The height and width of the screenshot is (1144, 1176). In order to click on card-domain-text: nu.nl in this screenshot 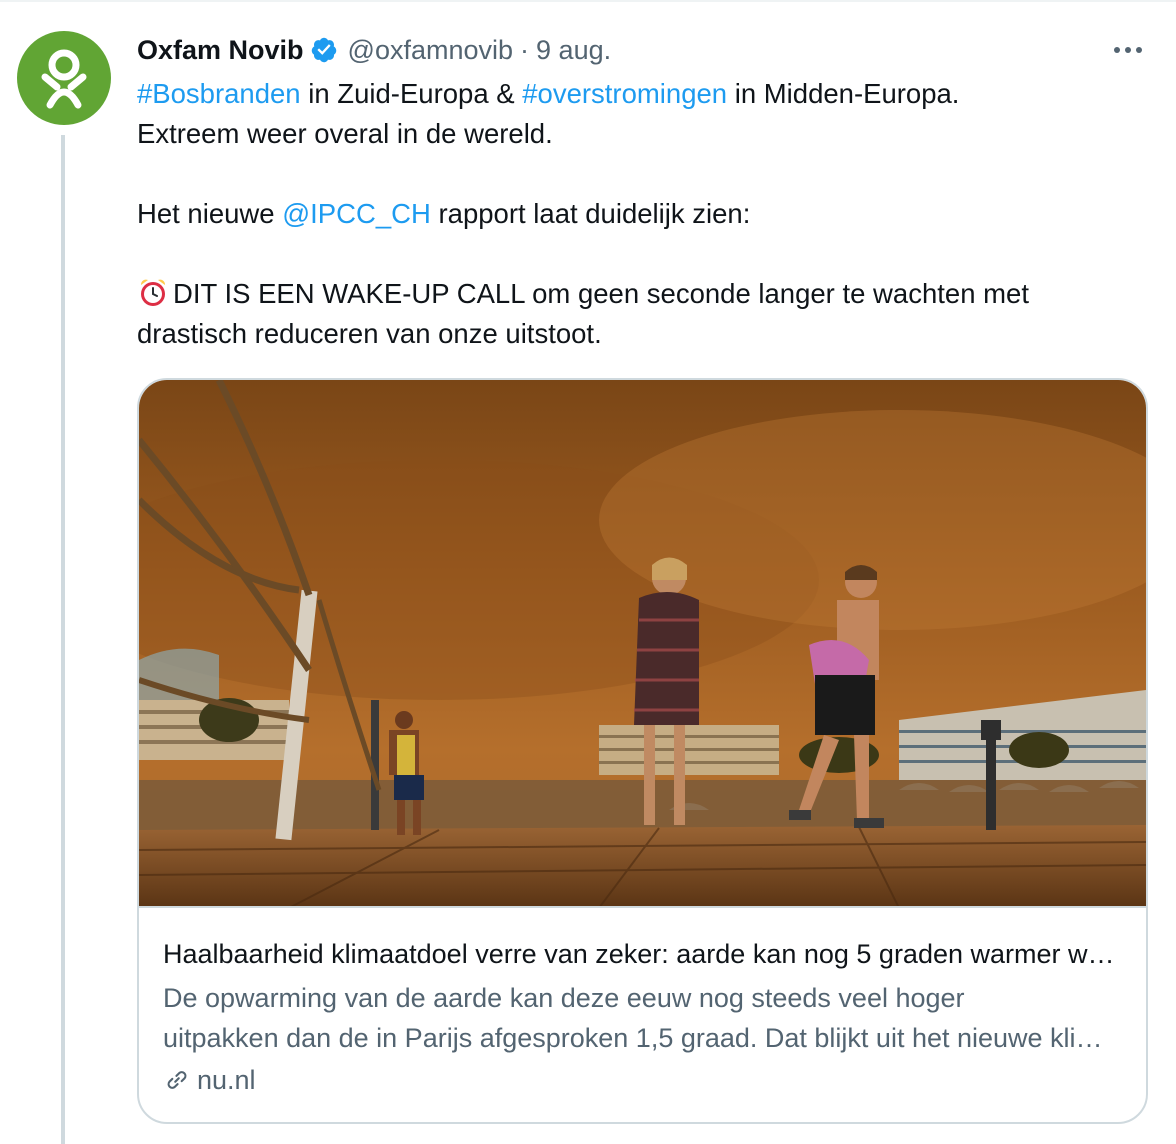, I will do `click(226, 1079)`.